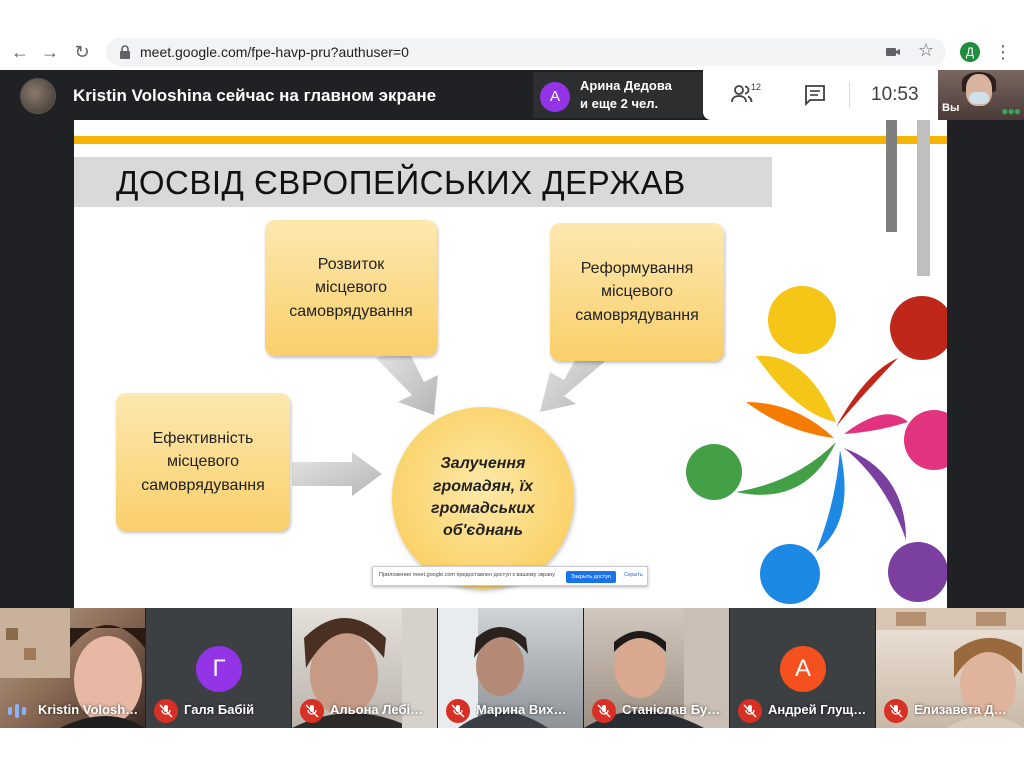  Describe the element at coordinates (849, 95) in the screenshot. I see `controls-divider` at that location.